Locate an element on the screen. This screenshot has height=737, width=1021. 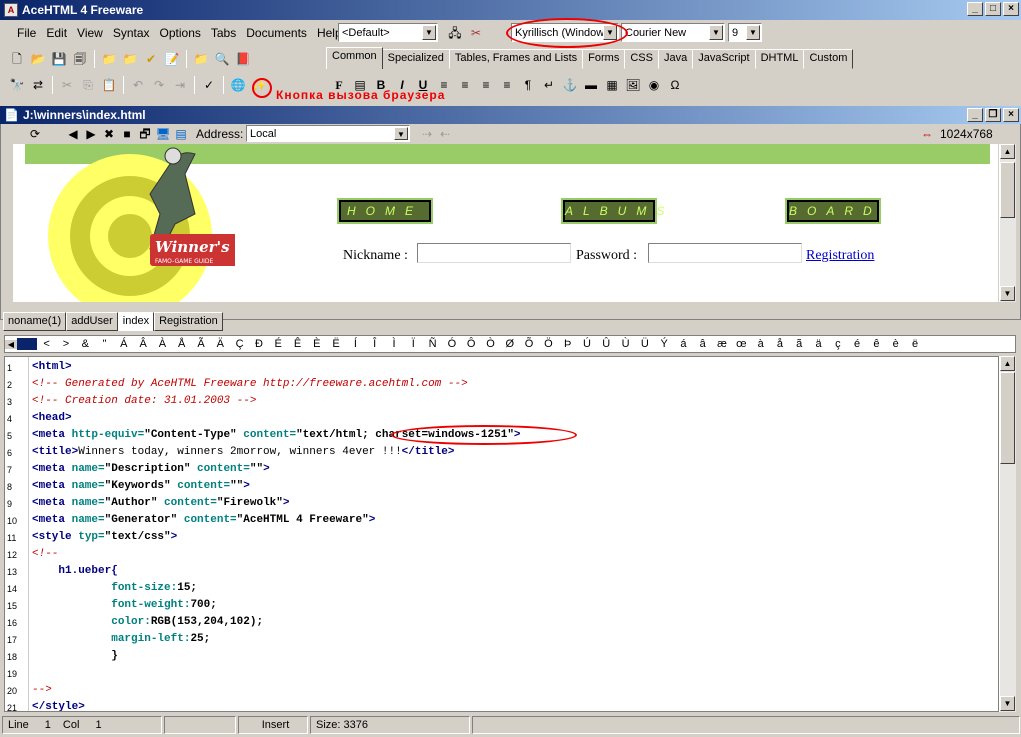
size-combo: 9 ▼ is located at coordinates (745, 32).